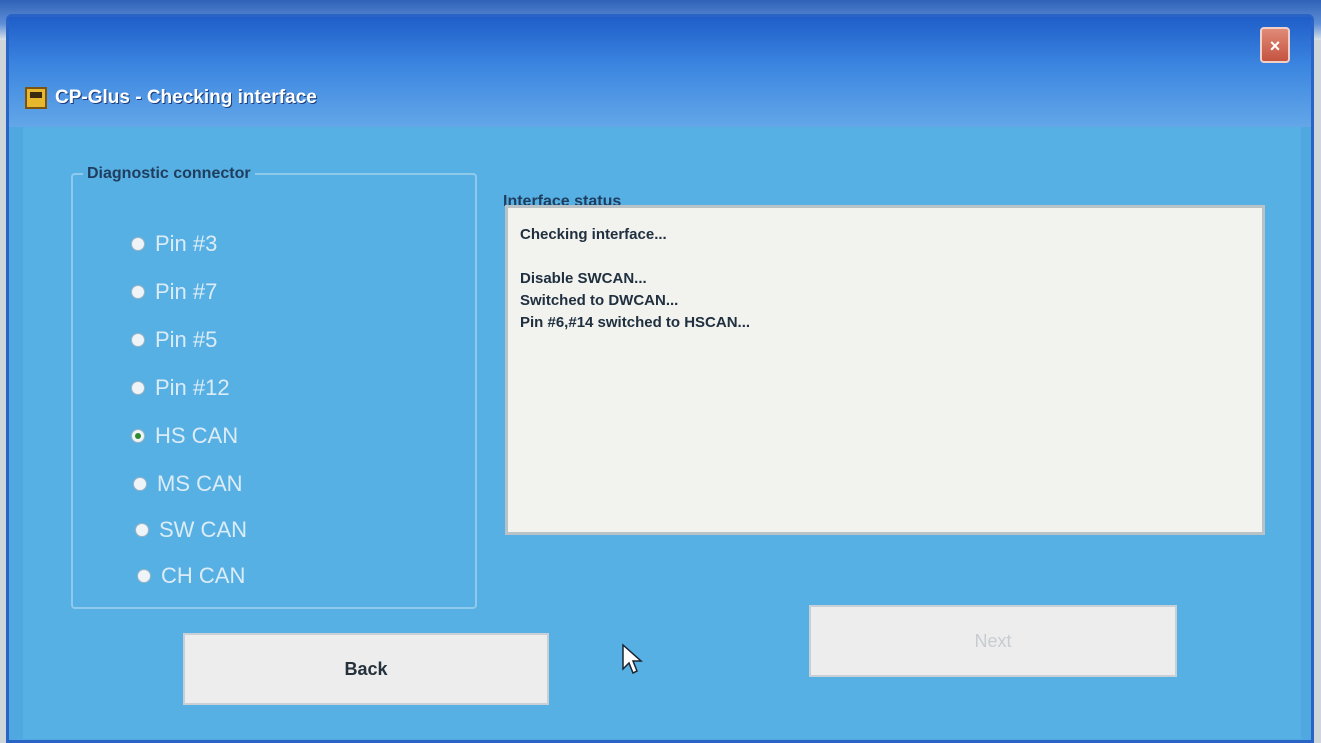 The width and height of the screenshot is (1321, 743). Describe the element at coordinates (1275, 45) in the screenshot. I see `close-button: ×` at that location.